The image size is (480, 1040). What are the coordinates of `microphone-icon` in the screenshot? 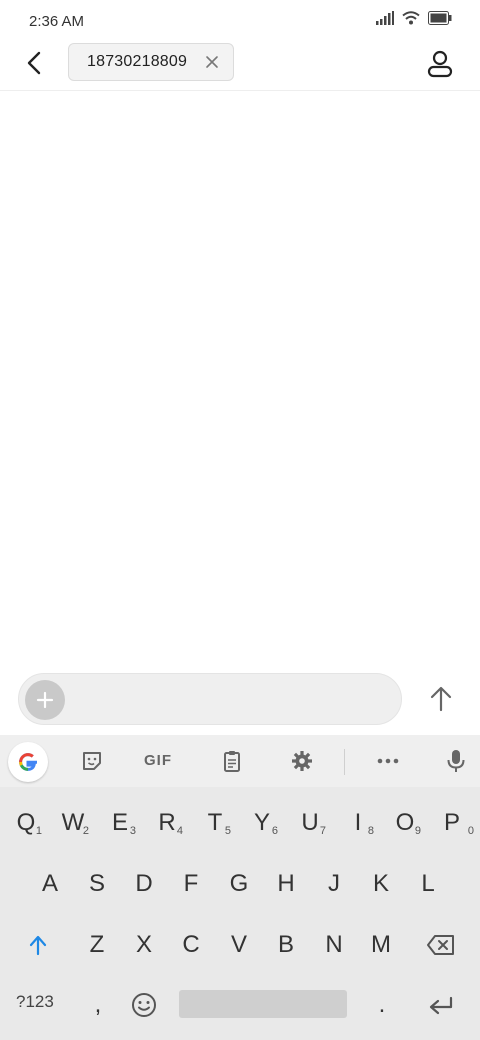 It's located at (456, 761).